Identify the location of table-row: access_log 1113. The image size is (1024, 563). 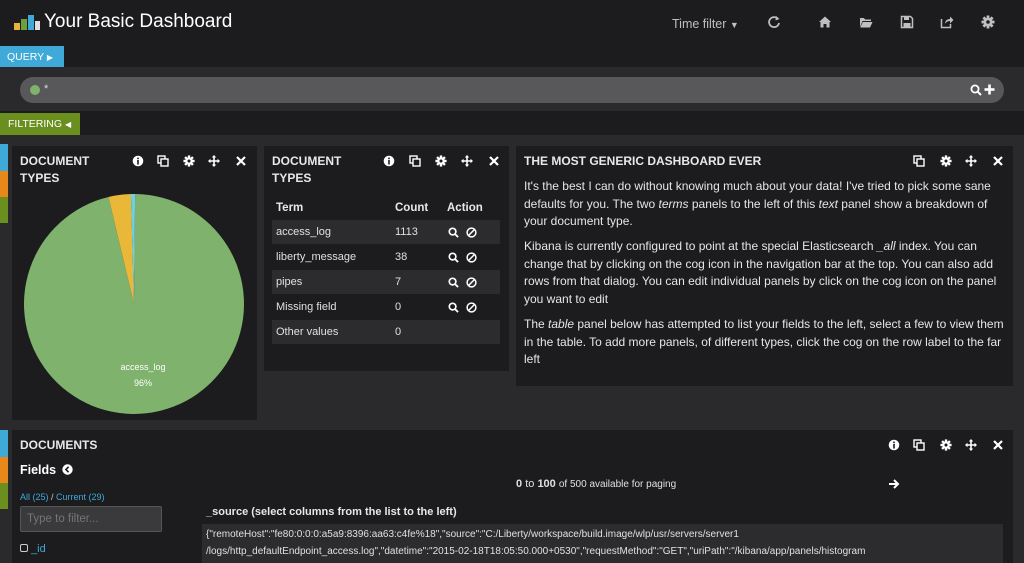
(386, 232).